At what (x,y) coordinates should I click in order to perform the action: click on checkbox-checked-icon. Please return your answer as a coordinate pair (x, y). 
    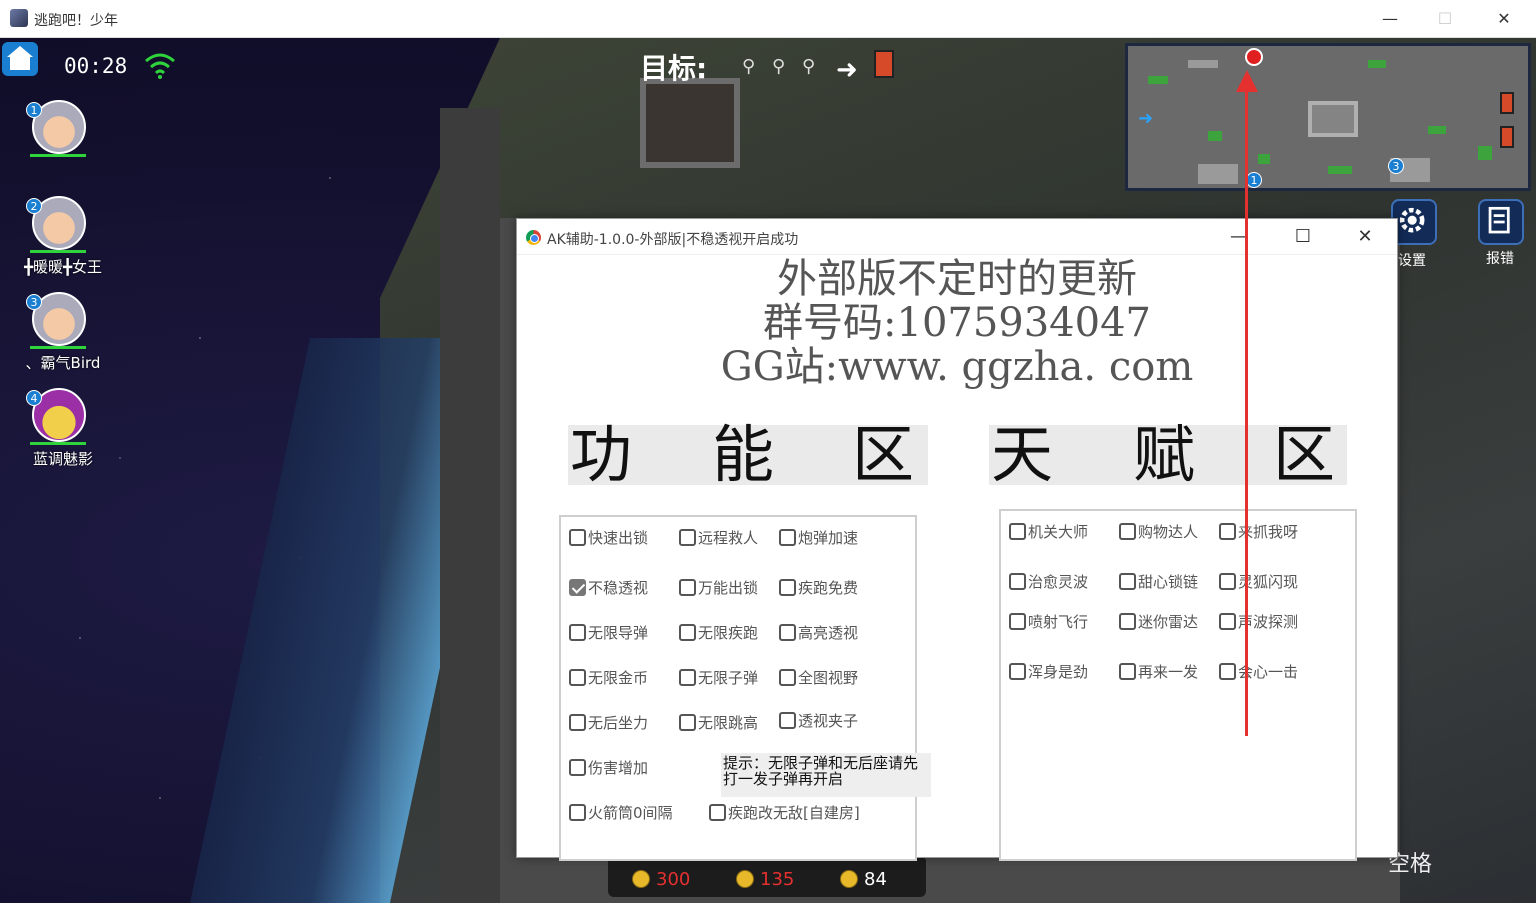
    Looking at the image, I should click on (577, 587).